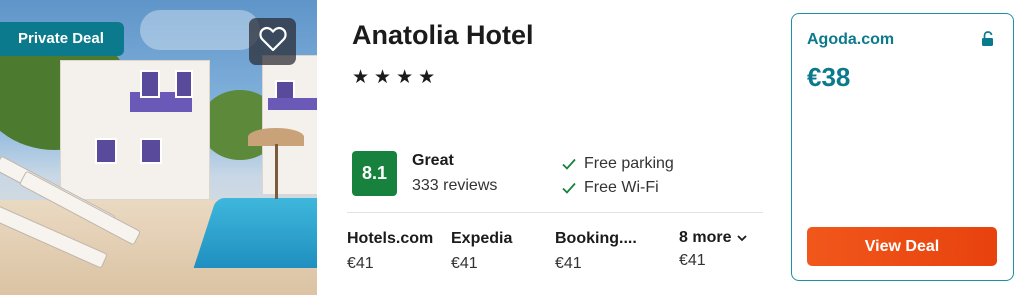  Describe the element at coordinates (292, 104) in the screenshot. I see `photo-balcony` at that location.